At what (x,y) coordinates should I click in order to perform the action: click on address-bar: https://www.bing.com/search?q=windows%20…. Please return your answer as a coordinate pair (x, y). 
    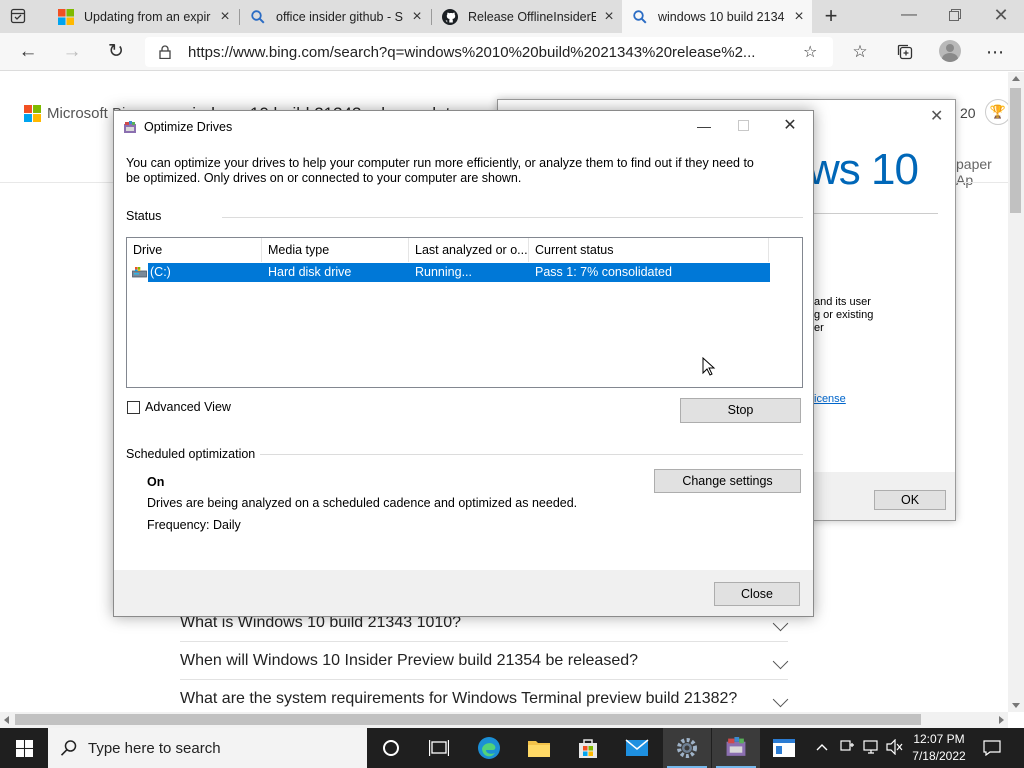
    Looking at the image, I should click on (489, 52).